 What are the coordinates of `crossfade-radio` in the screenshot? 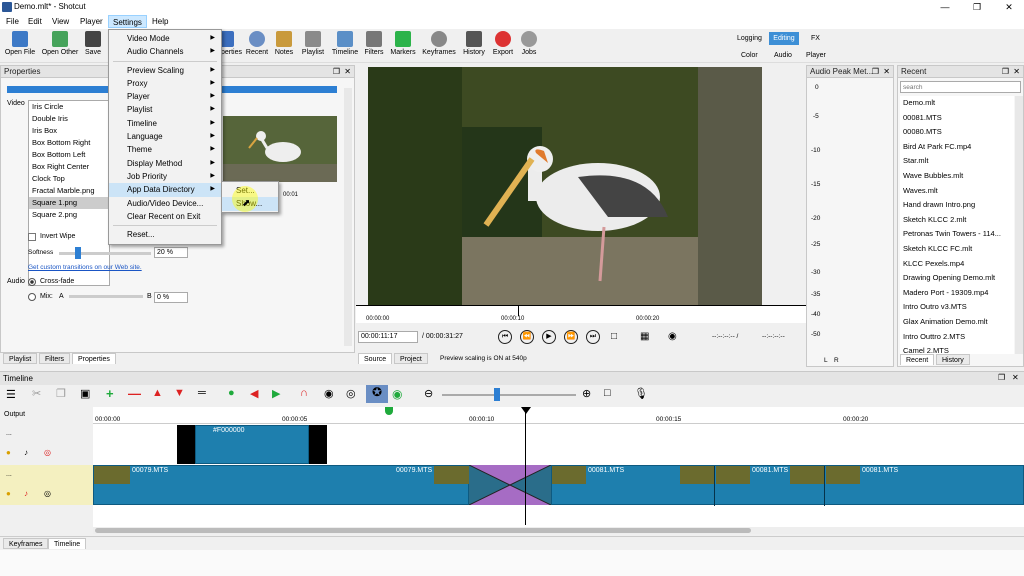 It's located at (32, 282).